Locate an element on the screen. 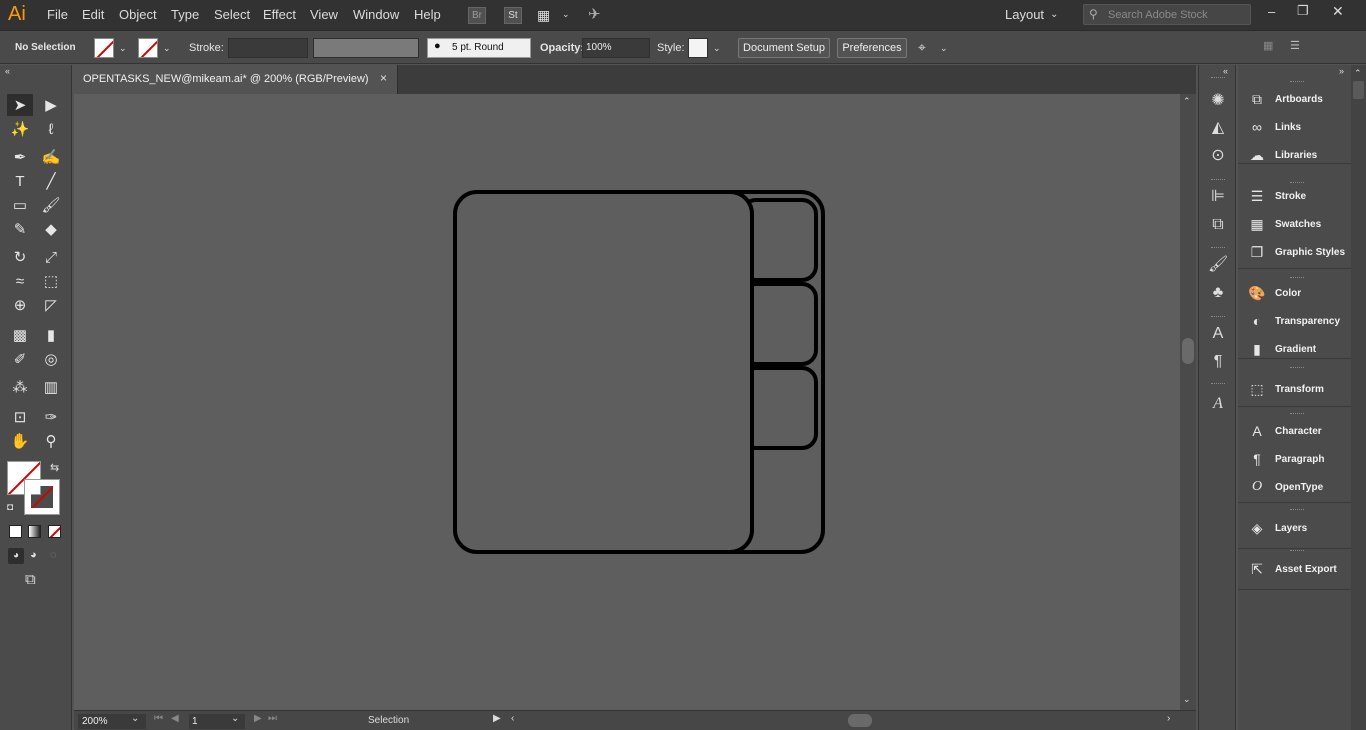 Image resolution: width=1366 pixels, height=730 pixels. menu-effect: Effect is located at coordinates (279, 14).